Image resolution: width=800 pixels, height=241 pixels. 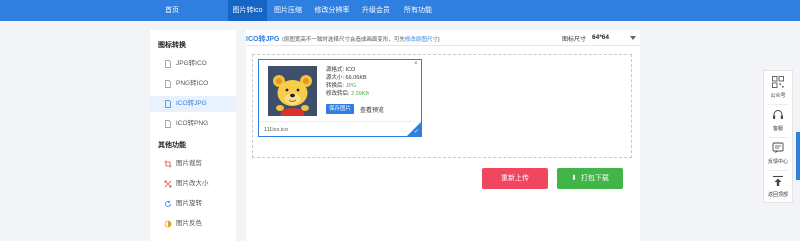 What do you see at coordinates (777, 162) in the screenshot?
I see `float-label: 反馈中心` at bounding box center [777, 162].